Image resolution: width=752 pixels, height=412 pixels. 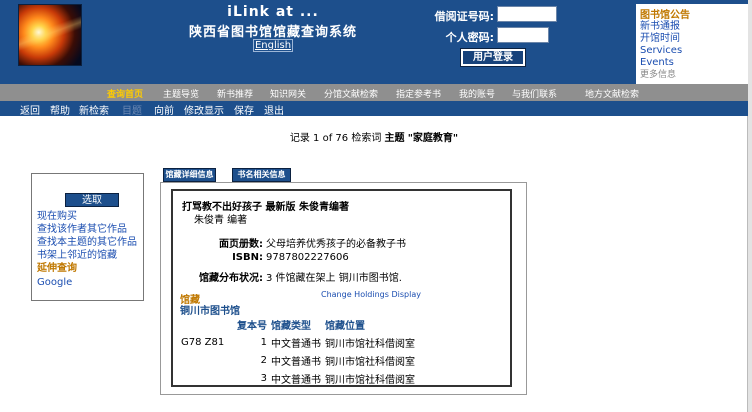 I want to click on field-key: 面页册数:, so click(x=241, y=244).